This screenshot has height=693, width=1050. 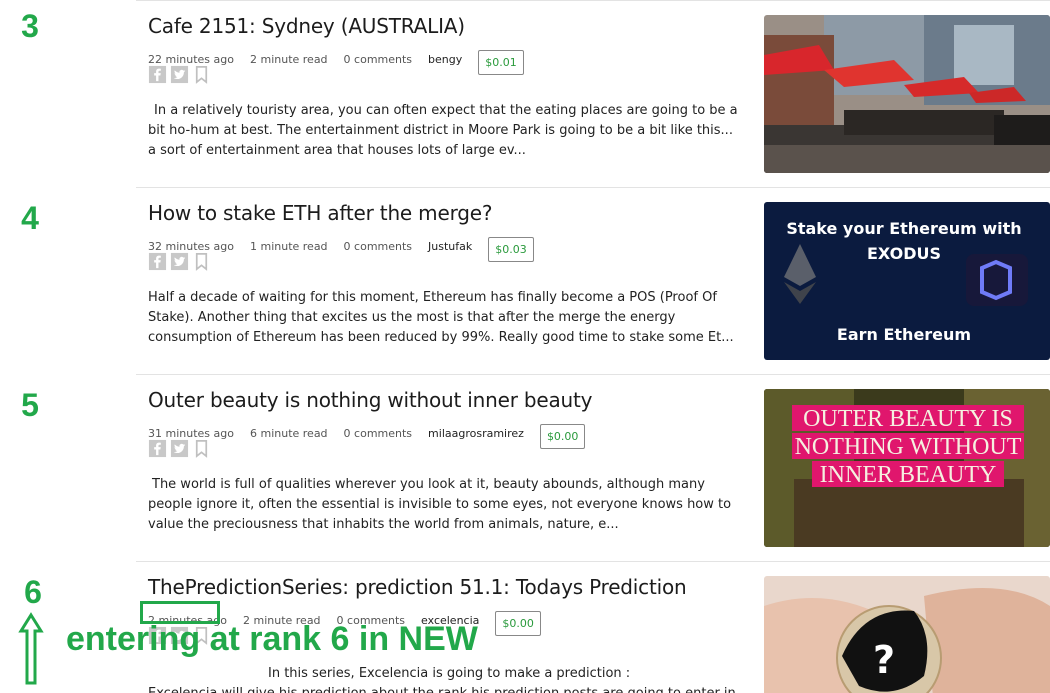 What do you see at coordinates (30, 26) in the screenshot?
I see `rank-number: 3` at bounding box center [30, 26].